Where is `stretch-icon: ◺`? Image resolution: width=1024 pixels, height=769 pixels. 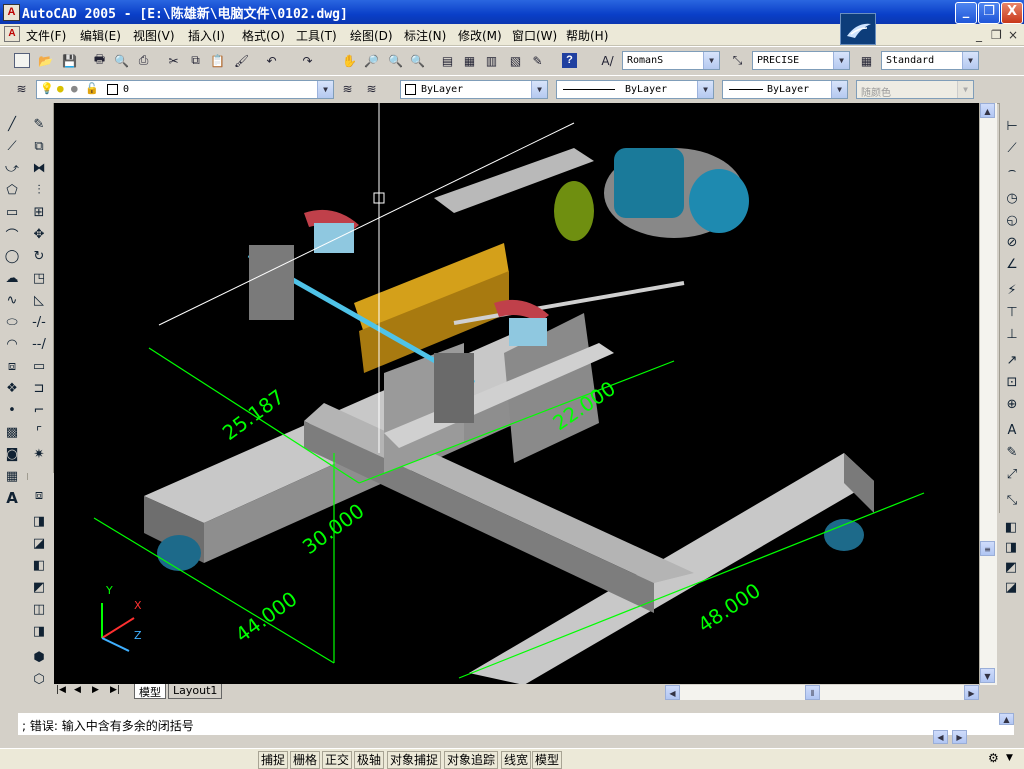
stretch-icon: ◺ is located at coordinates (39, 300).